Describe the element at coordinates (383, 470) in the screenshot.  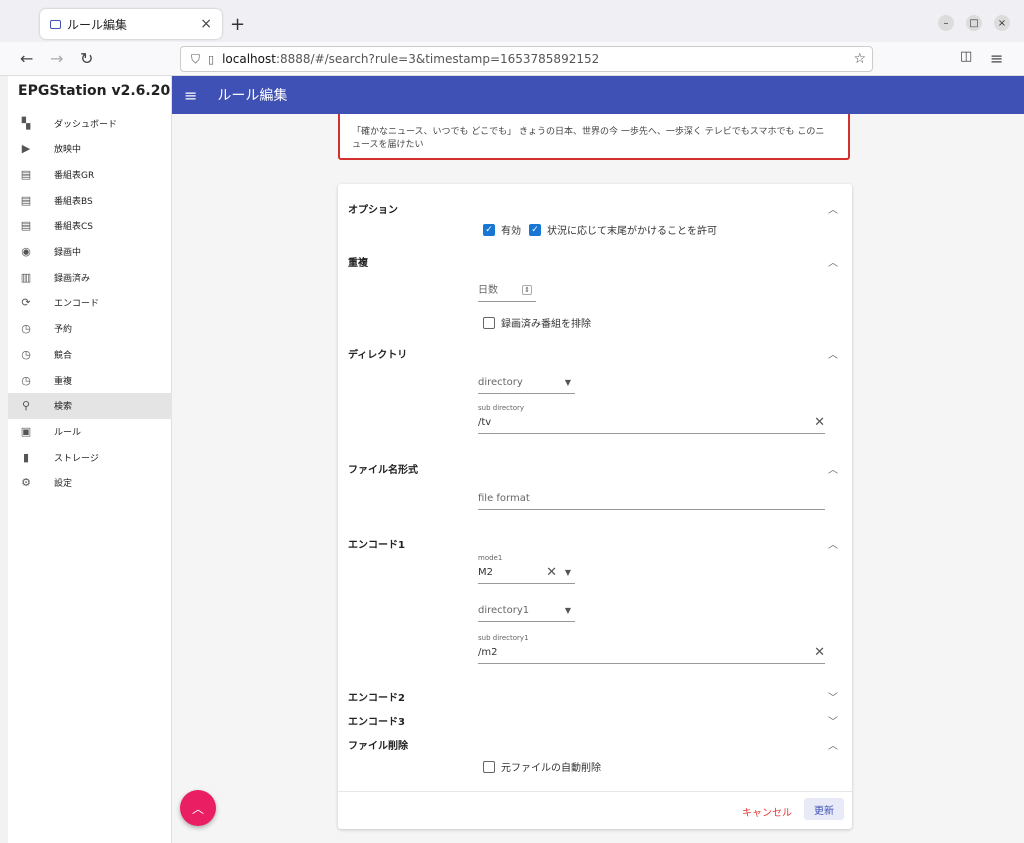
I see `section-title-file-format: ファイル名形式` at that location.